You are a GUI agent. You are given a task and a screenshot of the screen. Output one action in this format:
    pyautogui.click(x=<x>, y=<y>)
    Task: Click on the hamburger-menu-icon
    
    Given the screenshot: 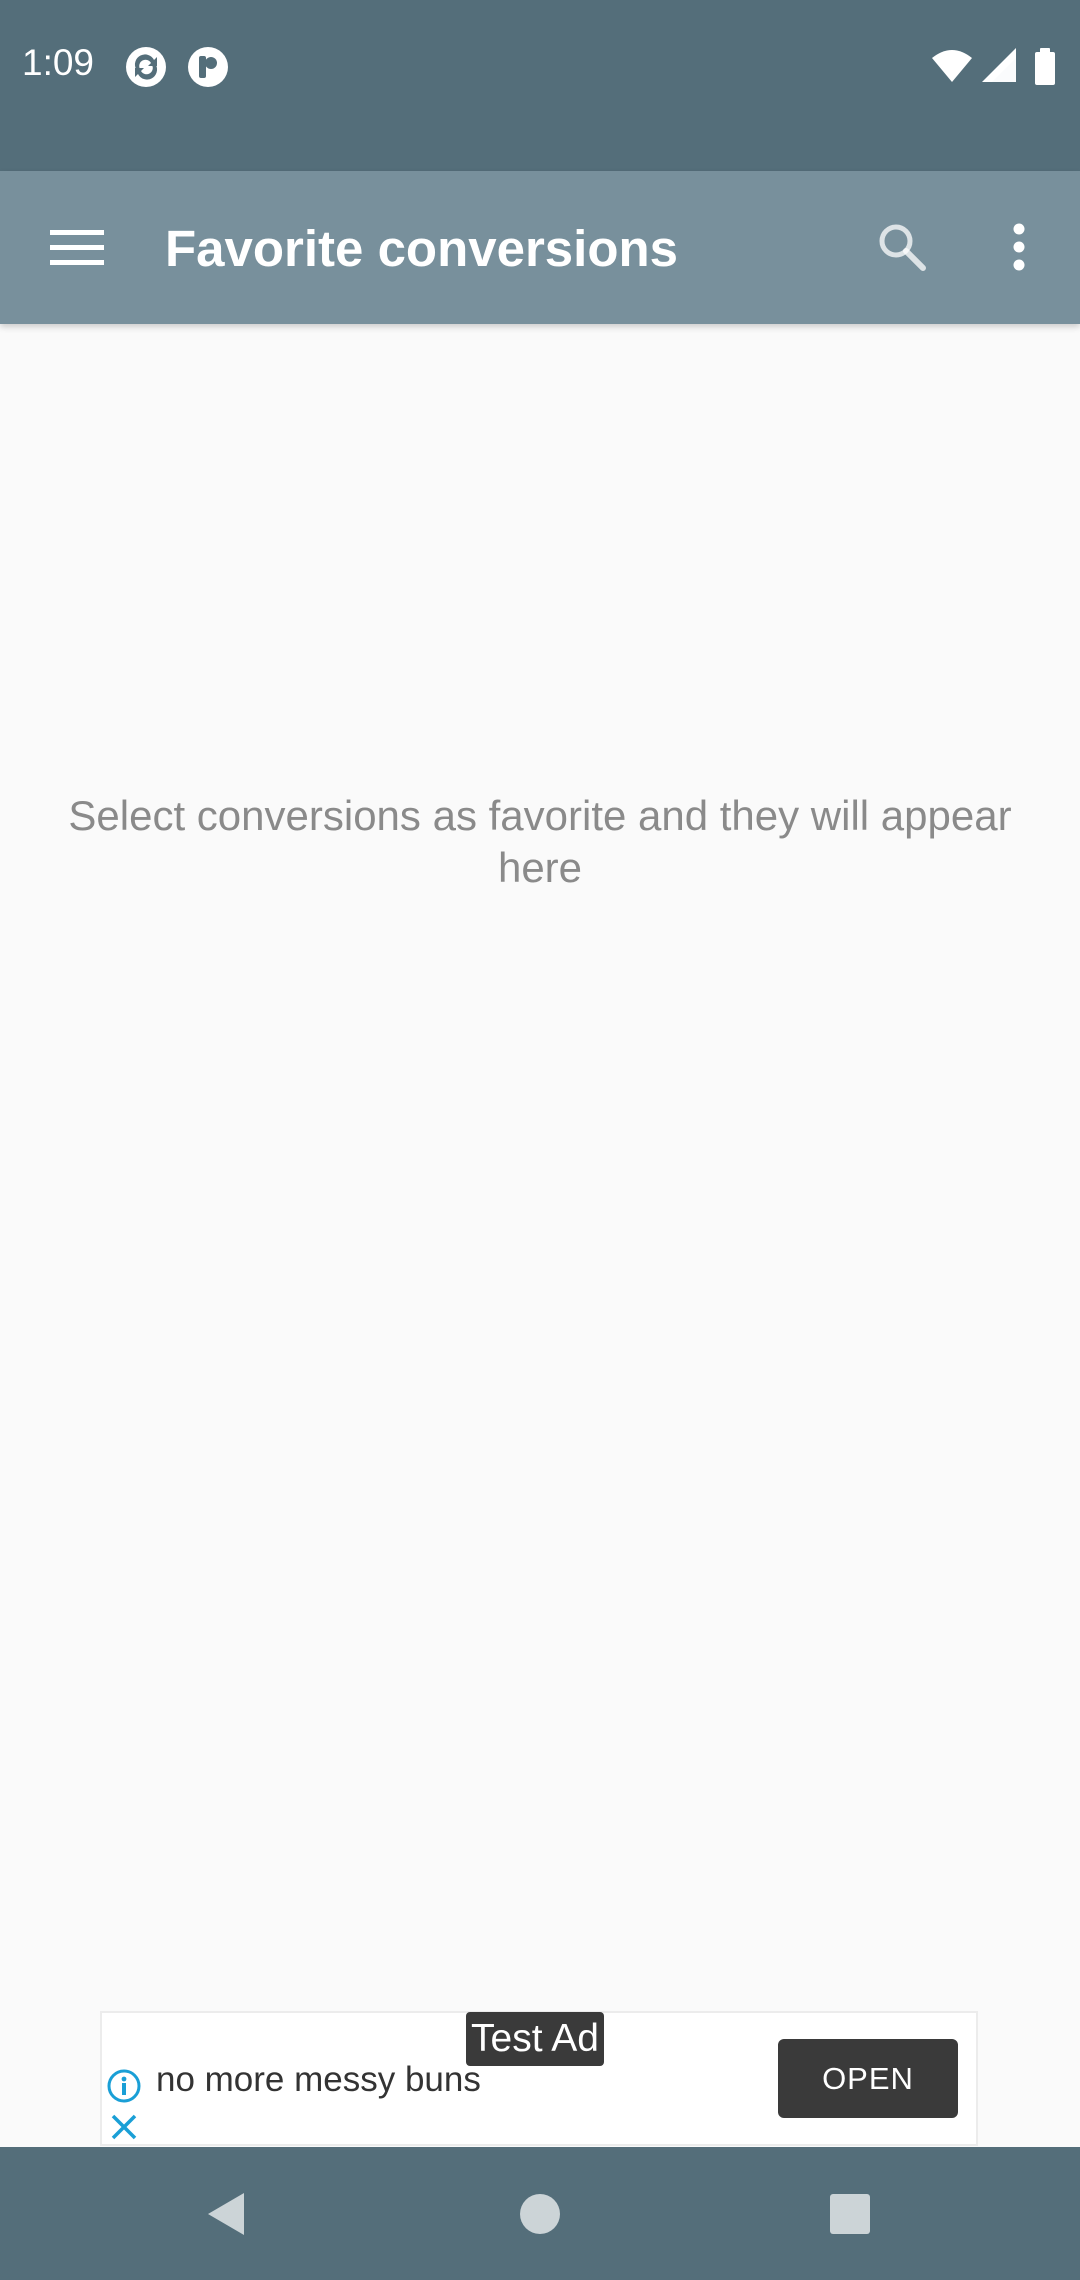 What is the action you would take?
    pyautogui.click(x=77, y=247)
    